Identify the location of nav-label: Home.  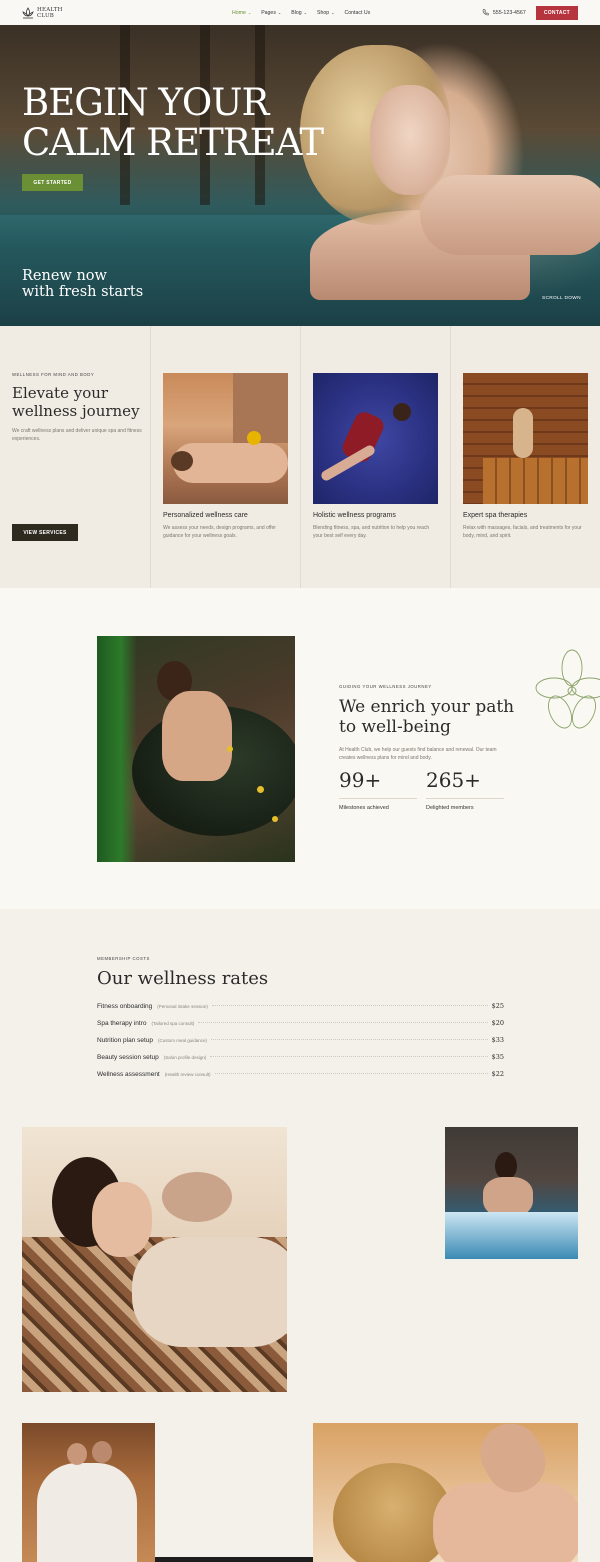
(239, 12).